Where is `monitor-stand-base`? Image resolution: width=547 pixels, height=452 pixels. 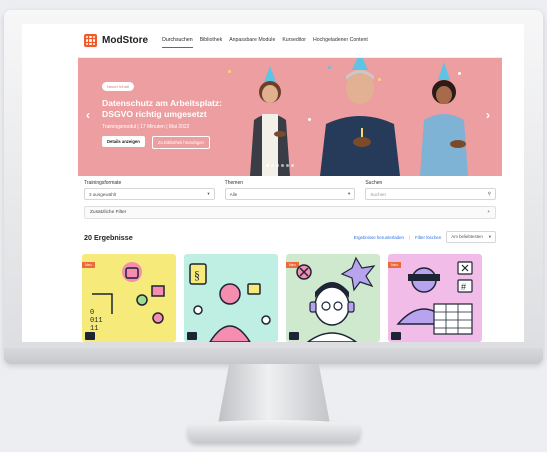 monitor-stand-base is located at coordinates (274, 431).